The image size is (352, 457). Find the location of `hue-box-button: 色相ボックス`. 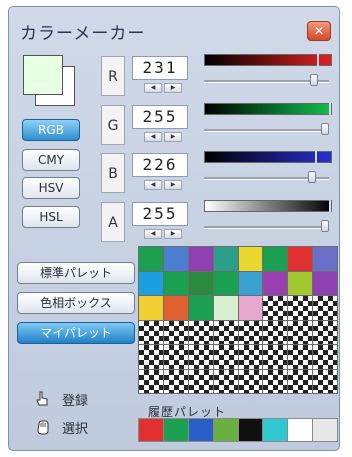

hue-box-button: 色相ボックス is located at coordinates (76, 303).